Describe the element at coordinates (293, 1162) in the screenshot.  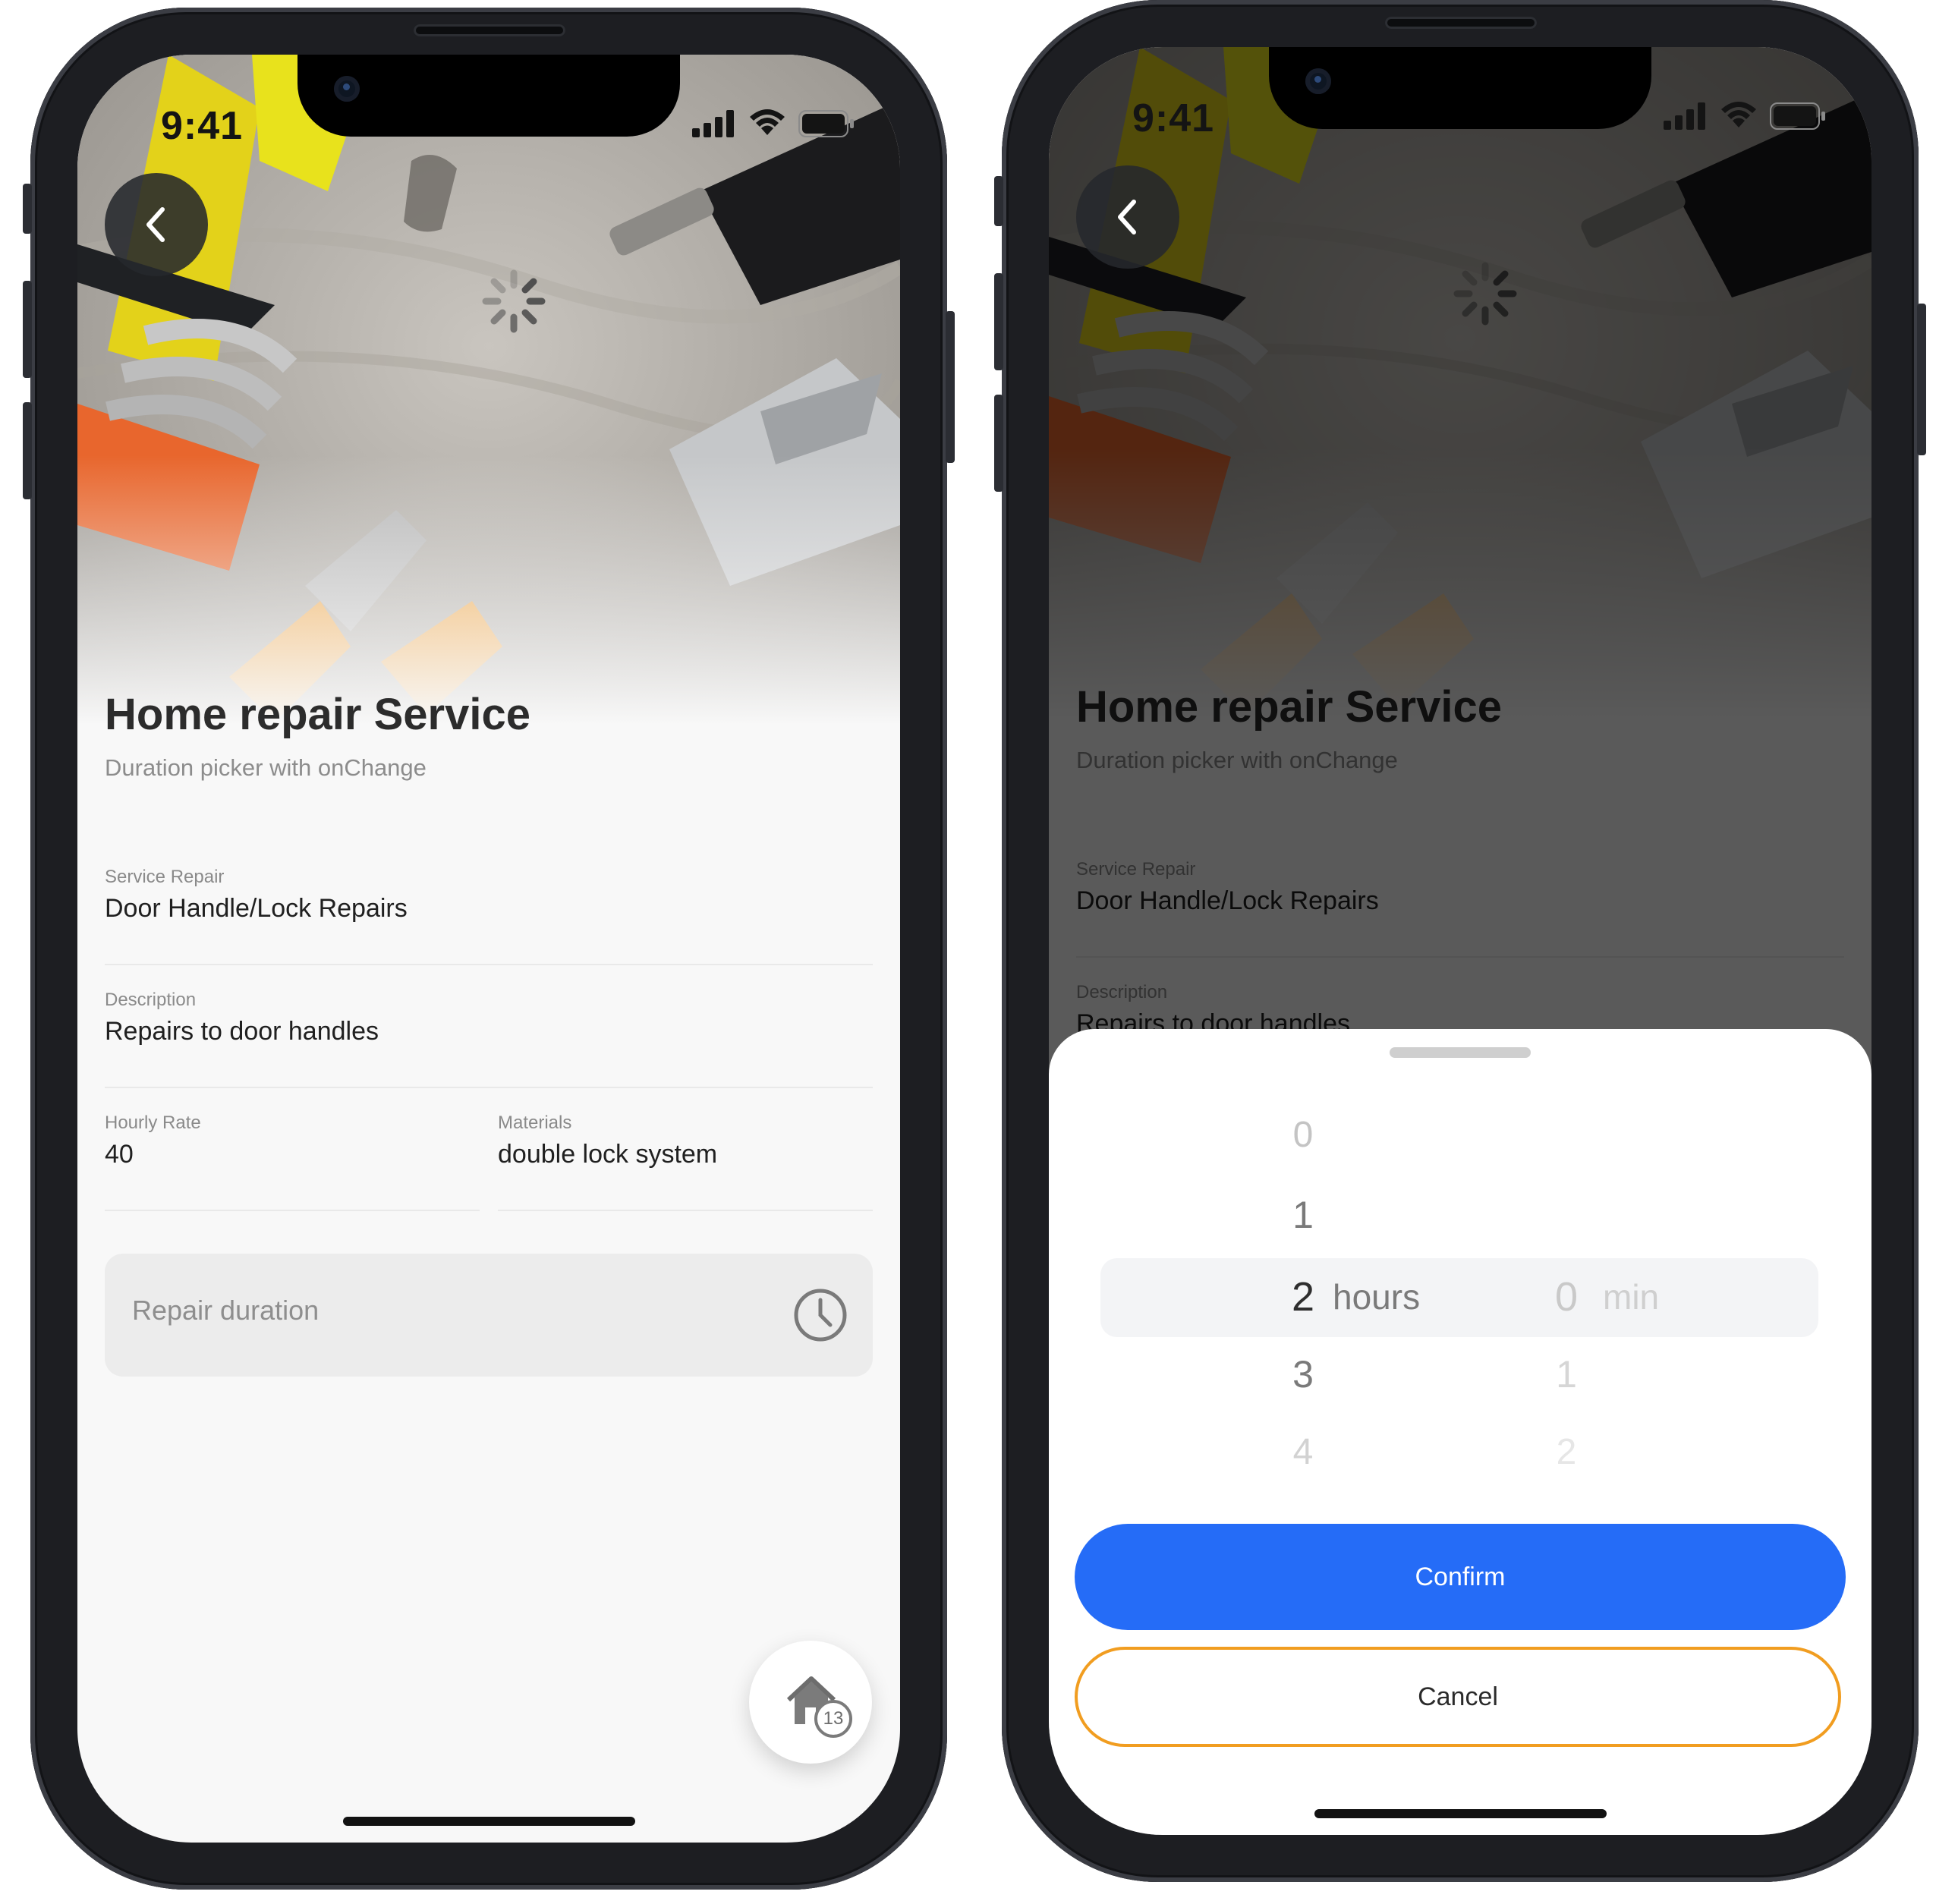
I see `hourly-rate-field: Hourly Rate 40` at that location.